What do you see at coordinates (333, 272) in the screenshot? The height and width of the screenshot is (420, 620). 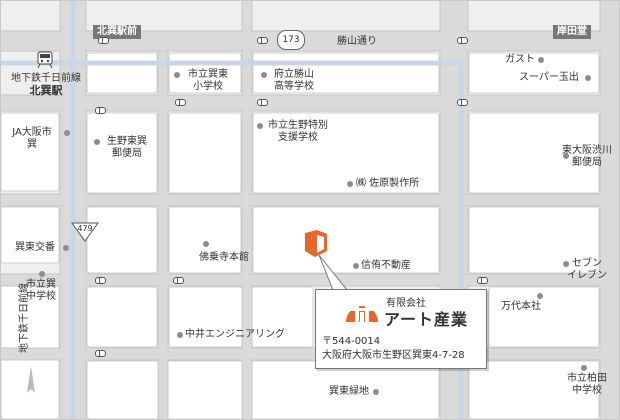 I see `callout-pointer` at bounding box center [333, 272].